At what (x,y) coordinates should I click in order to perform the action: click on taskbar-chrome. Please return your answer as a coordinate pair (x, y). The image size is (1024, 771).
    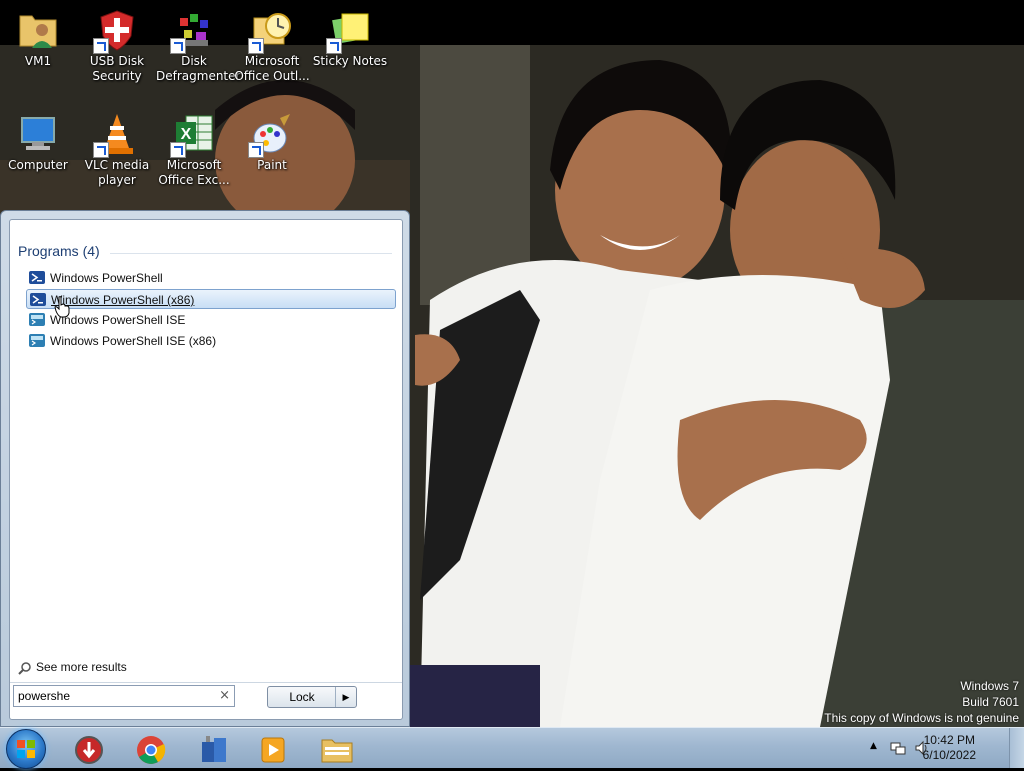
    Looking at the image, I should click on (151, 749).